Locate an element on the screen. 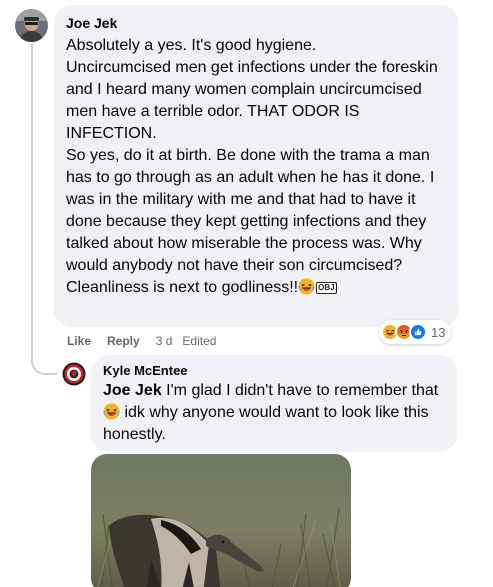 This screenshot has width=493, height=587. comment-author: Joe Jek is located at coordinates (256, 23).